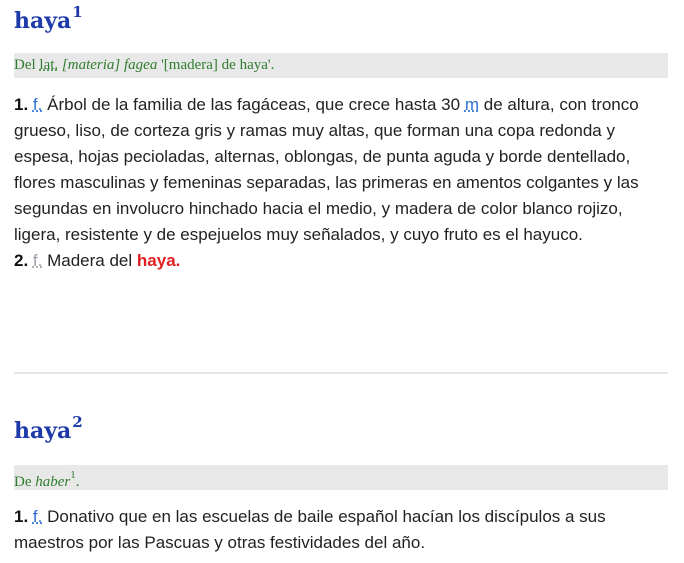  Describe the element at coordinates (73, 475) in the screenshot. I see `origin-word-superscript: 1` at that location.